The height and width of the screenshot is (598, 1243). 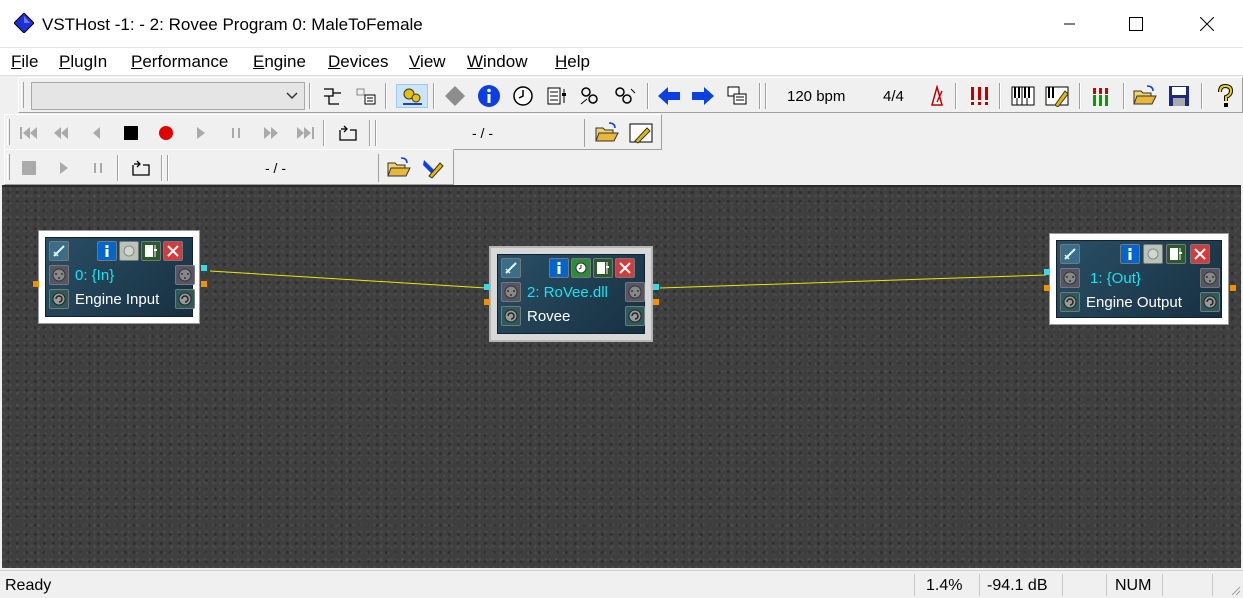 What do you see at coordinates (348, 133) in the screenshot?
I see `loop-button` at bounding box center [348, 133].